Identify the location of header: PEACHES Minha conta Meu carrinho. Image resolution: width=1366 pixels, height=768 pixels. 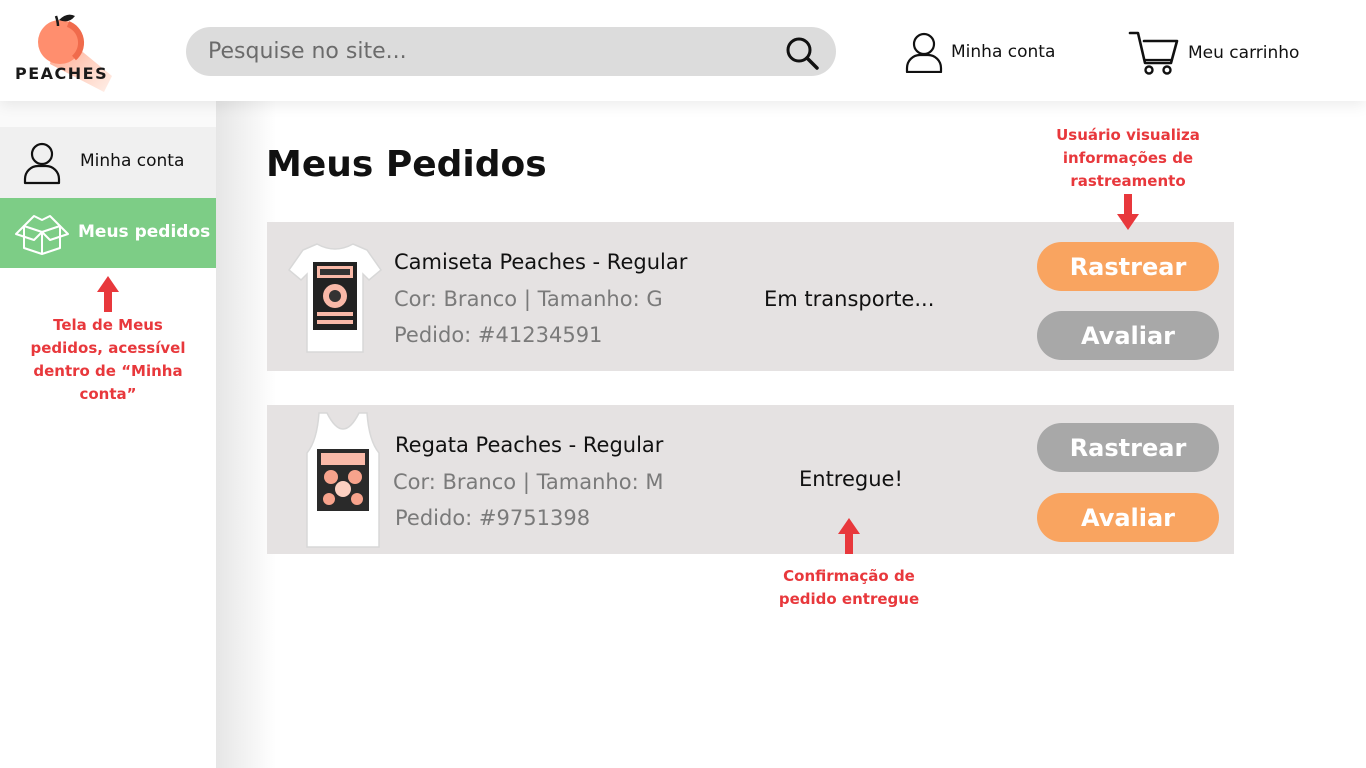
(683, 50).